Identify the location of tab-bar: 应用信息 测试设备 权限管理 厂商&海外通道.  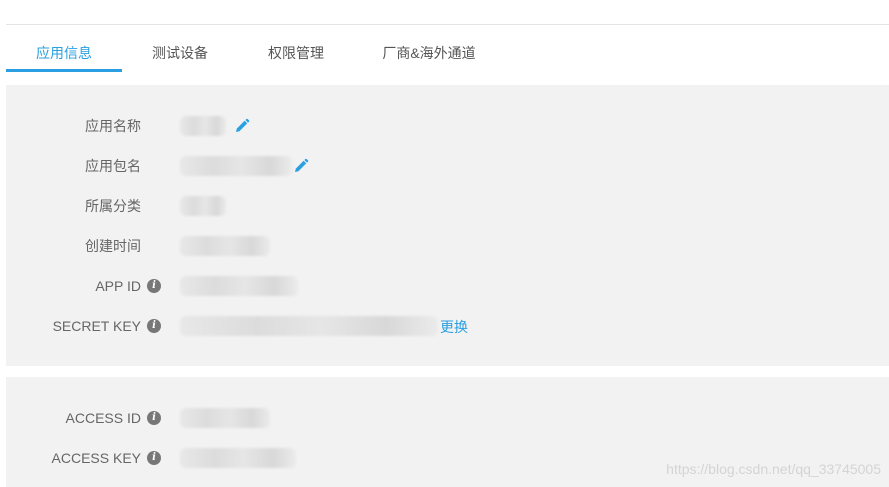
(255, 55).